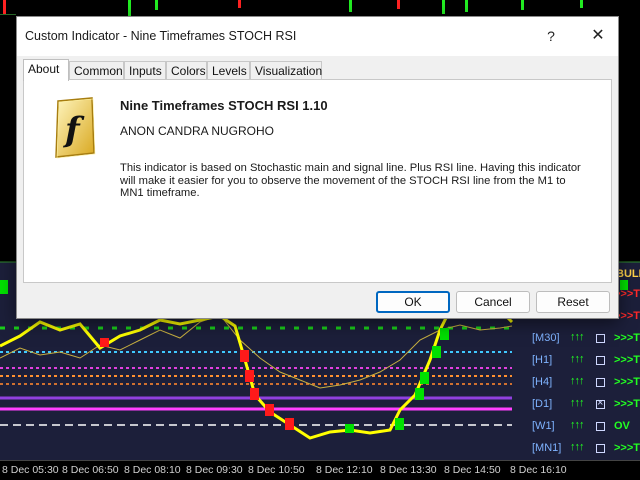 The height and width of the screenshot is (480, 640). Describe the element at coordinates (493, 302) in the screenshot. I see `cancel-button: Cancel` at that location.